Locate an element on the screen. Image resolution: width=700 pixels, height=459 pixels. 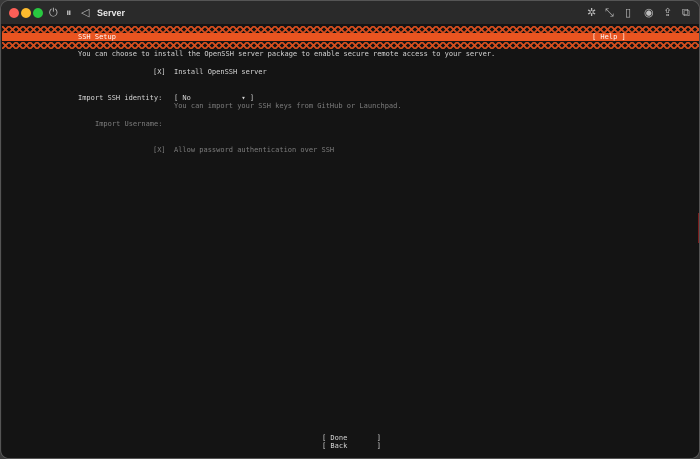
minimize-window-button is located at coordinates (26, 13).